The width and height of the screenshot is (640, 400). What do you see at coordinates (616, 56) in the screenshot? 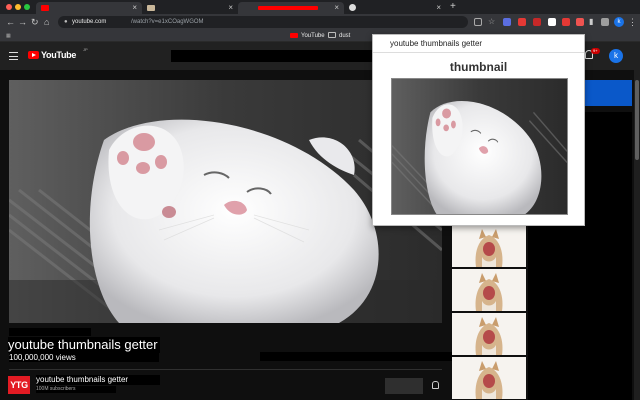
I see `account-avatar: k` at bounding box center [616, 56].